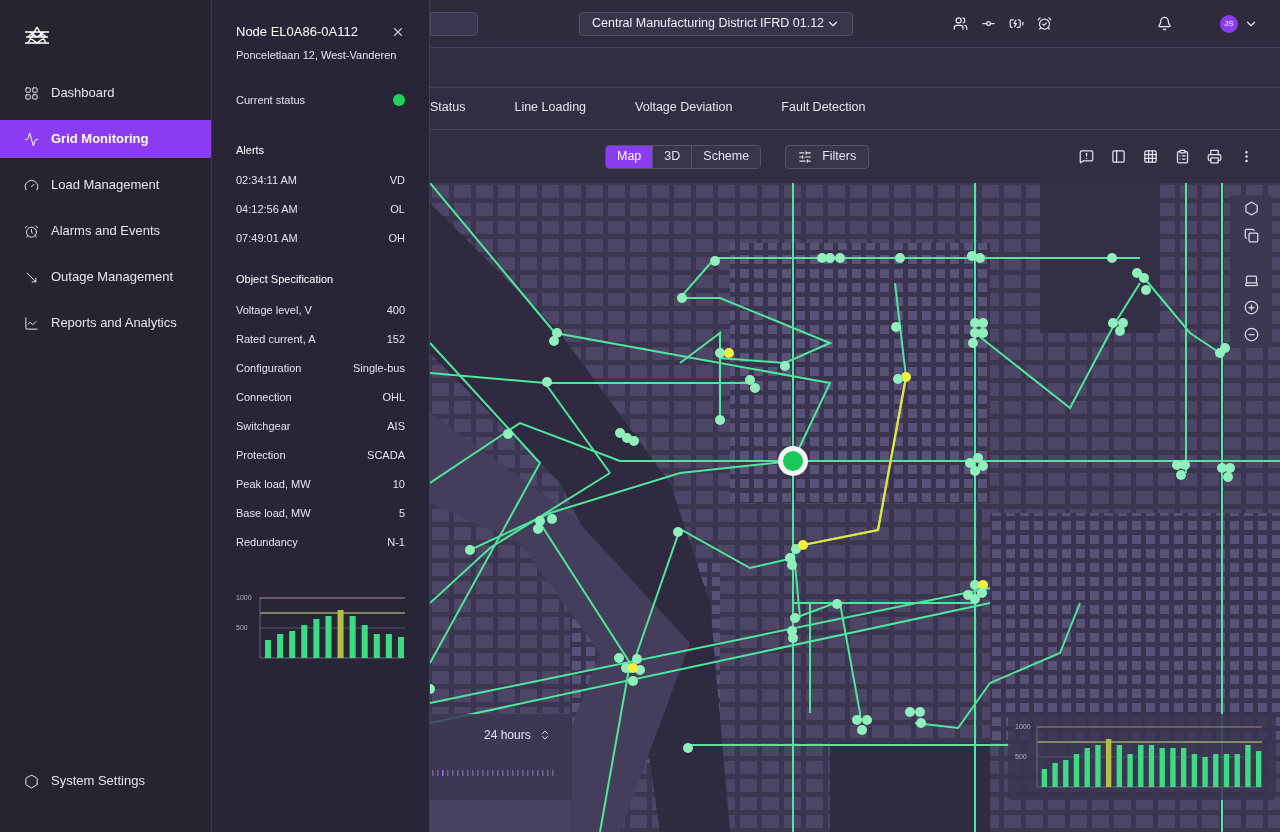 The image size is (1280, 832). What do you see at coordinates (1044, 23) in the screenshot?
I see `alarm-clock-icon` at bounding box center [1044, 23].